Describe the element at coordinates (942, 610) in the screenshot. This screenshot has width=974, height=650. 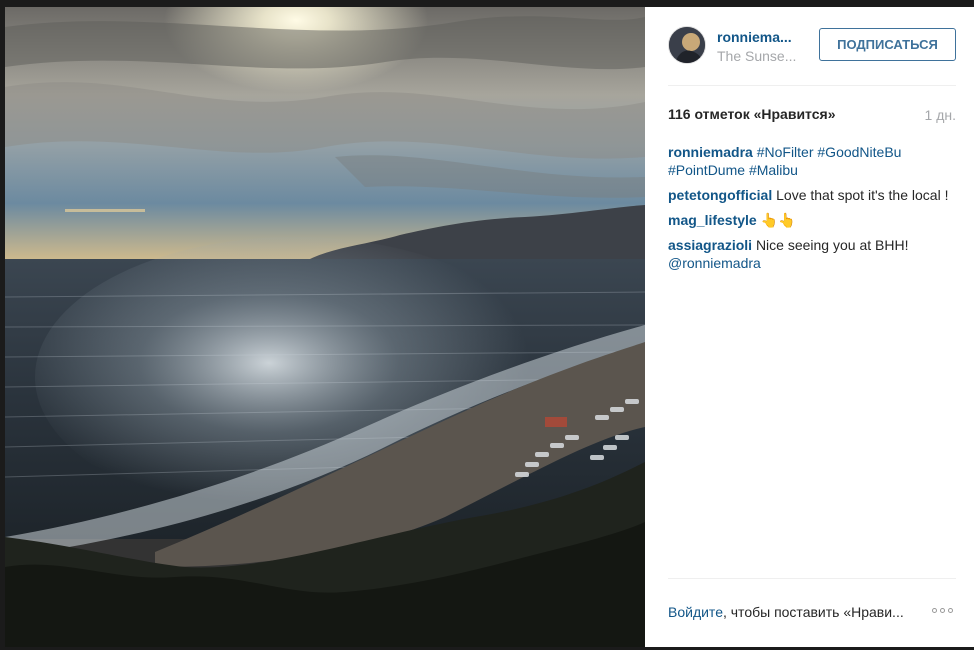
I see `more-options-icon` at that location.